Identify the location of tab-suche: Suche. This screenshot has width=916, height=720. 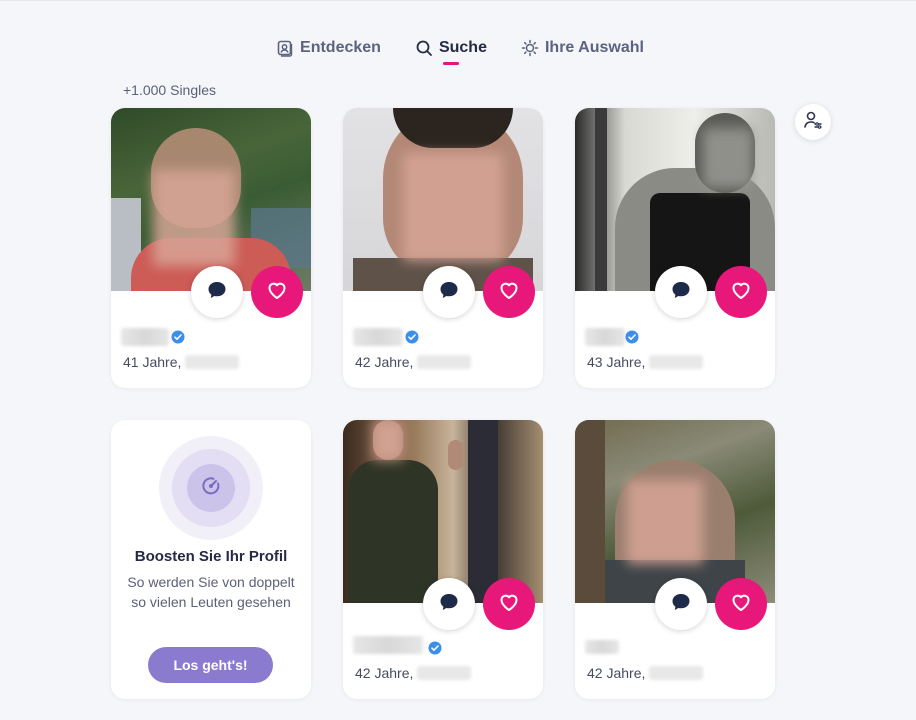
(451, 48).